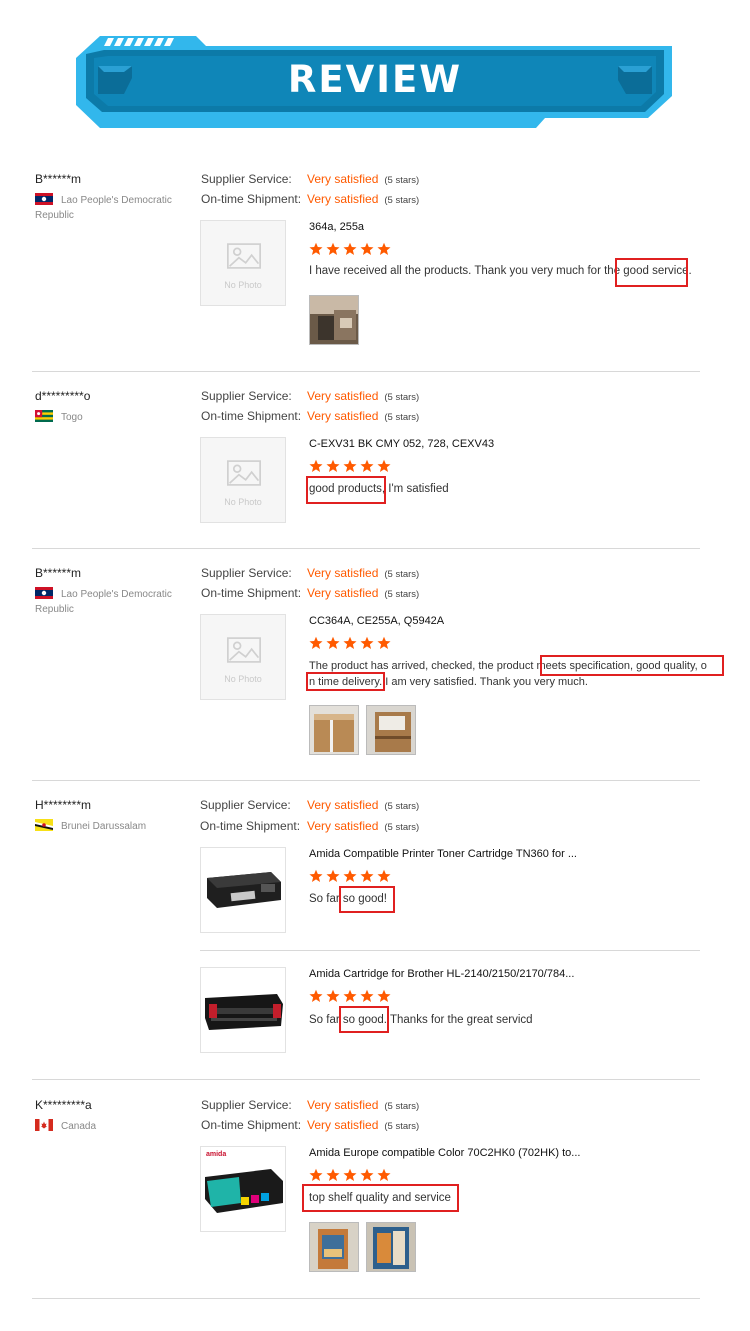 The width and height of the screenshot is (750, 1331). I want to click on reviewer-country: Canada, so click(110, 1126).